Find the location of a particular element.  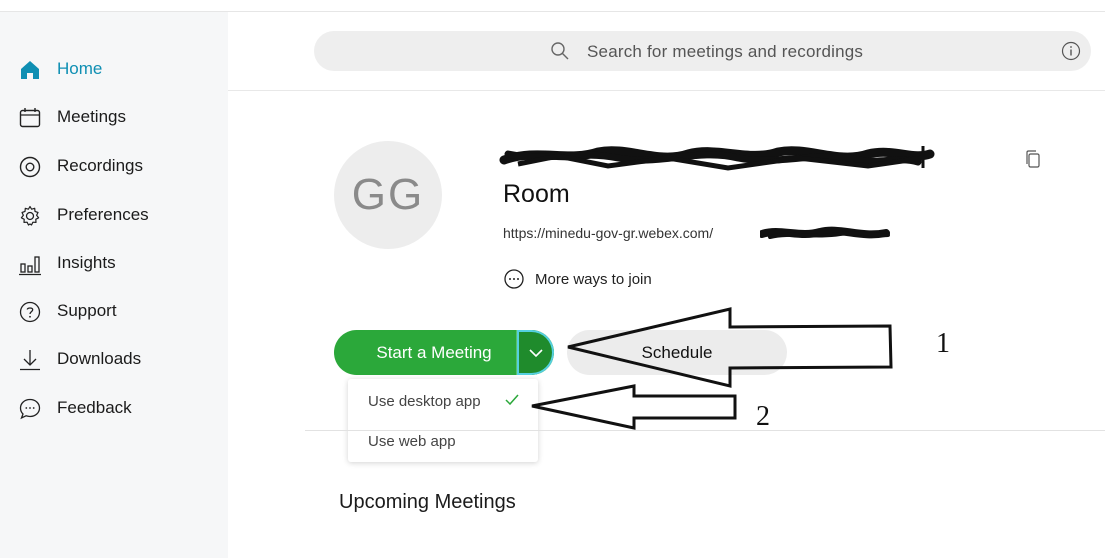

sidebar-item-meetings: Meetings is located at coordinates (114, 117).